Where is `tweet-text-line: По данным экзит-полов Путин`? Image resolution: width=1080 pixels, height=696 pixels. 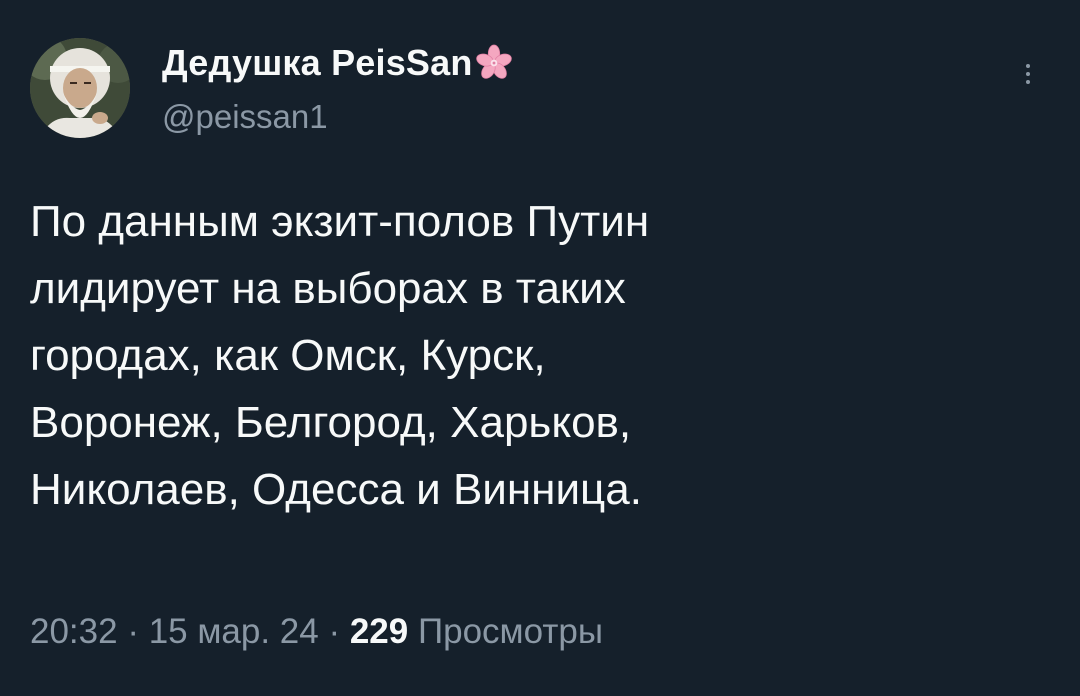
tweet-text-line: По данным экзит-полов Путин is located at coordinates (340, 221).